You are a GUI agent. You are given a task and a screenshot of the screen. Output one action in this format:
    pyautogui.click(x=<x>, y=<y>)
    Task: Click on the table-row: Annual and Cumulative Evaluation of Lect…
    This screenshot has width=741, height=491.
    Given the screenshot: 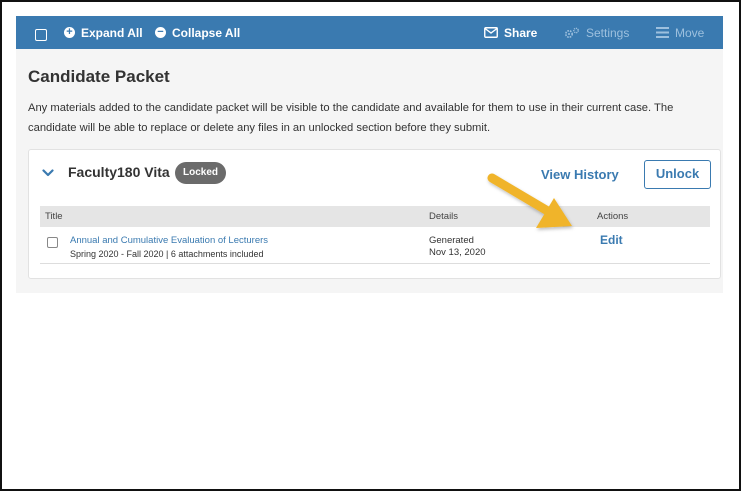 What is the action you would take?
    pyautogui.click(x=375, y=246)
    